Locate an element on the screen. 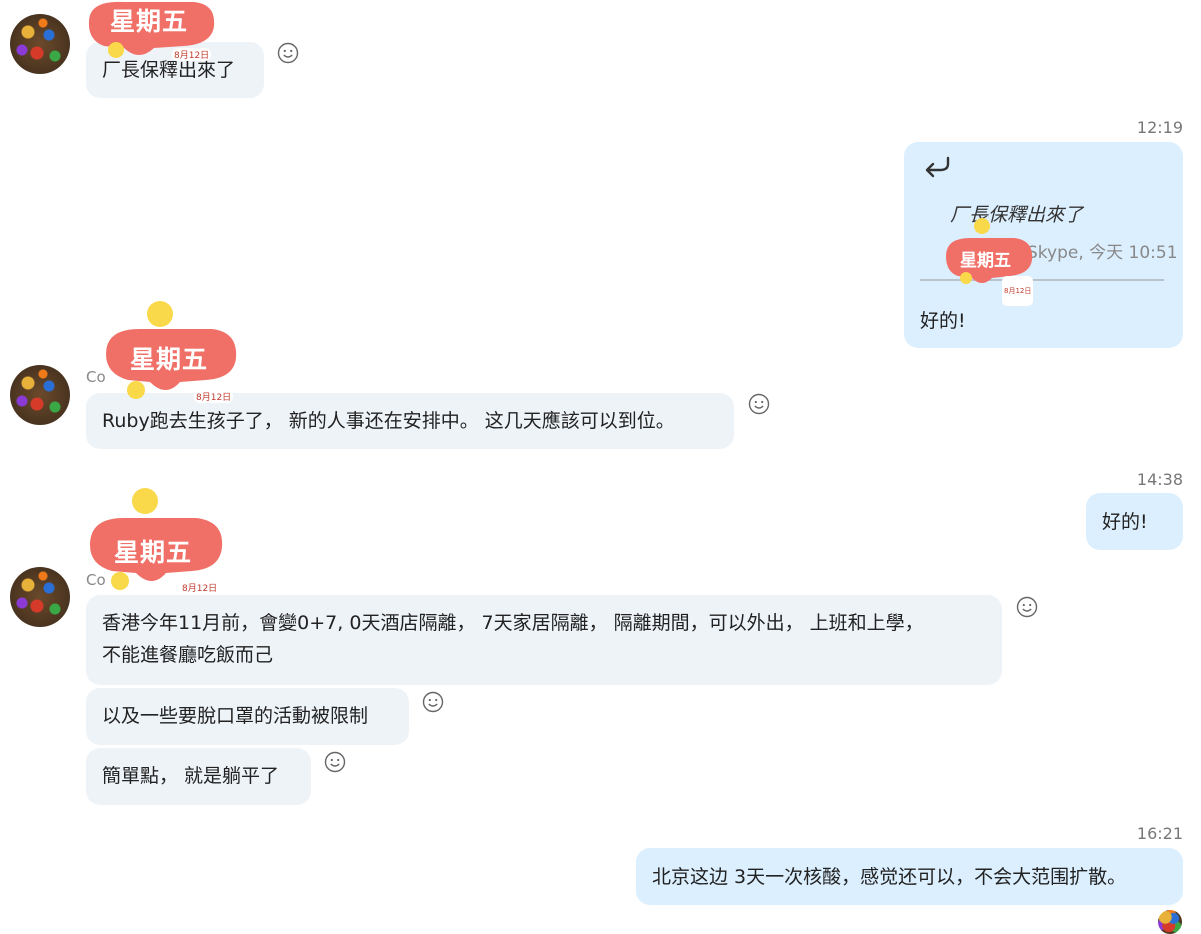 Image resolution: width=1201 pixels, height=934 pixels. reply-message-bubble: 厂長保釋出來了 Skype, 今天 10:51 好的! 星期五 8月12日 is located at coordinates (1043, 245).